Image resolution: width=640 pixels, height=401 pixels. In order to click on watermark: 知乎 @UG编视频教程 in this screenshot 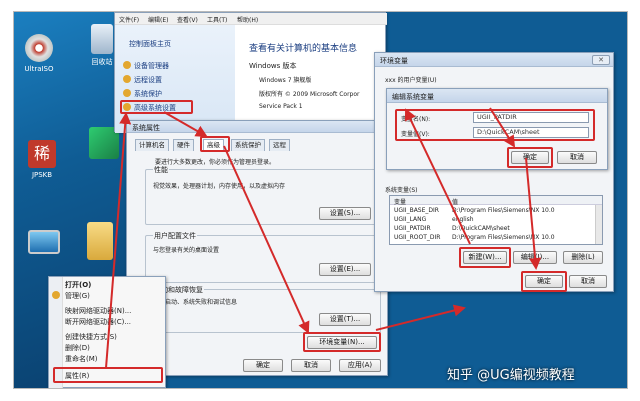, I will do `click(511, 375)`.